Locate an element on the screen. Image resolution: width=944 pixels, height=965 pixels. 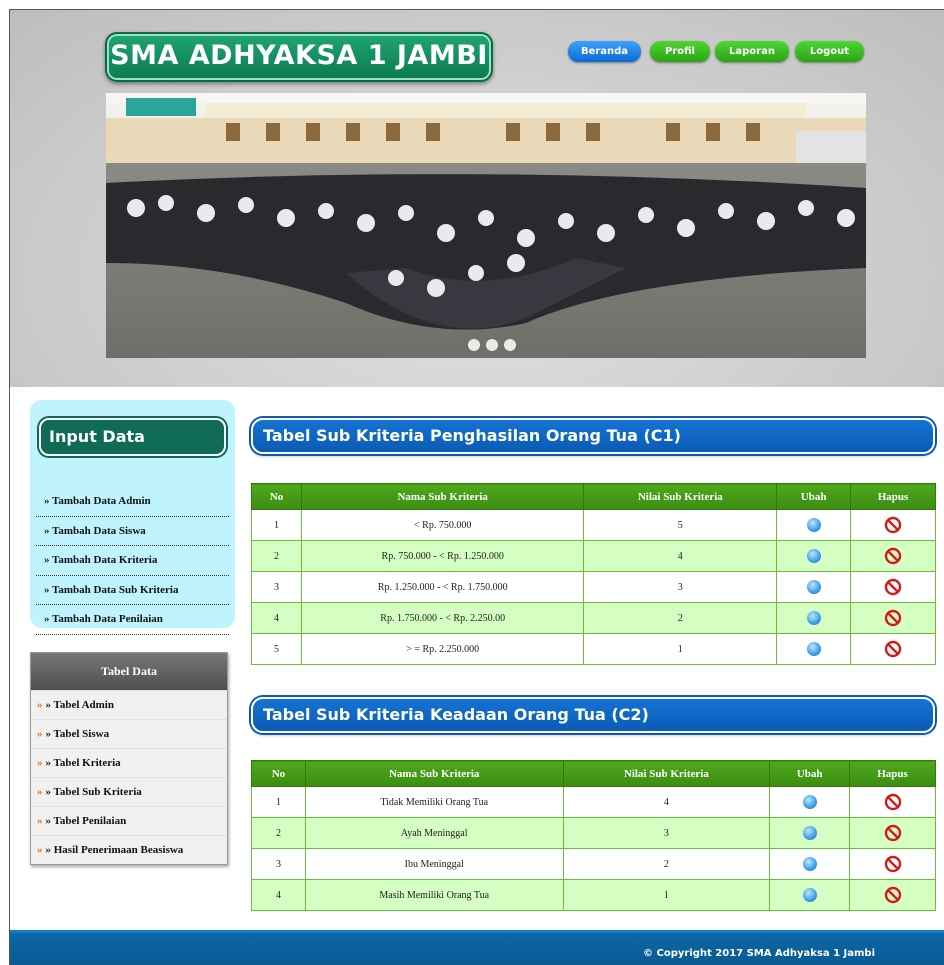
table-row: 1 < Rp. 750.000 5 is located at coordinates (593, 525).